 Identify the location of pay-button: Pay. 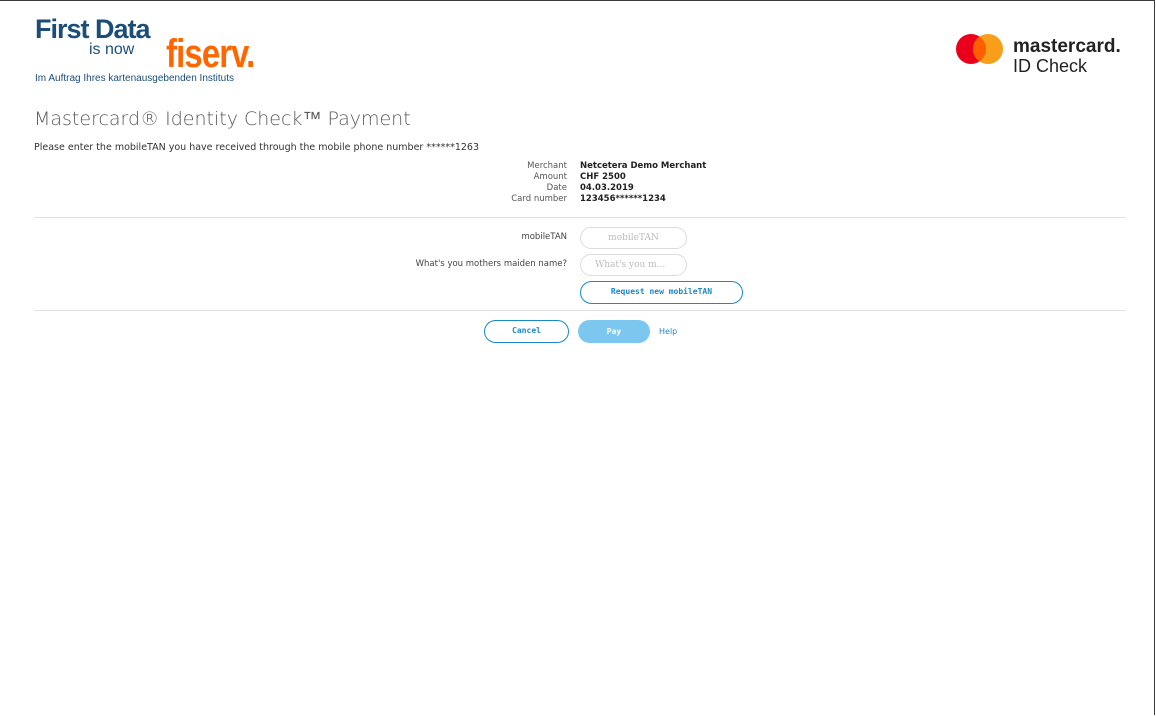
(614, 331).